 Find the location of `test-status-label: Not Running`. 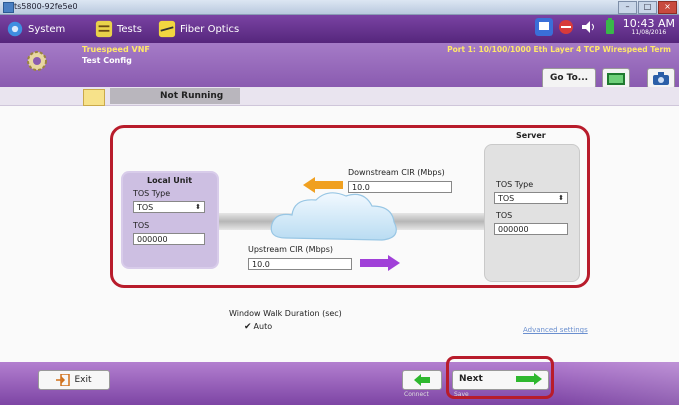

test-status-label: Not Running is located at coordinates (175, 96).